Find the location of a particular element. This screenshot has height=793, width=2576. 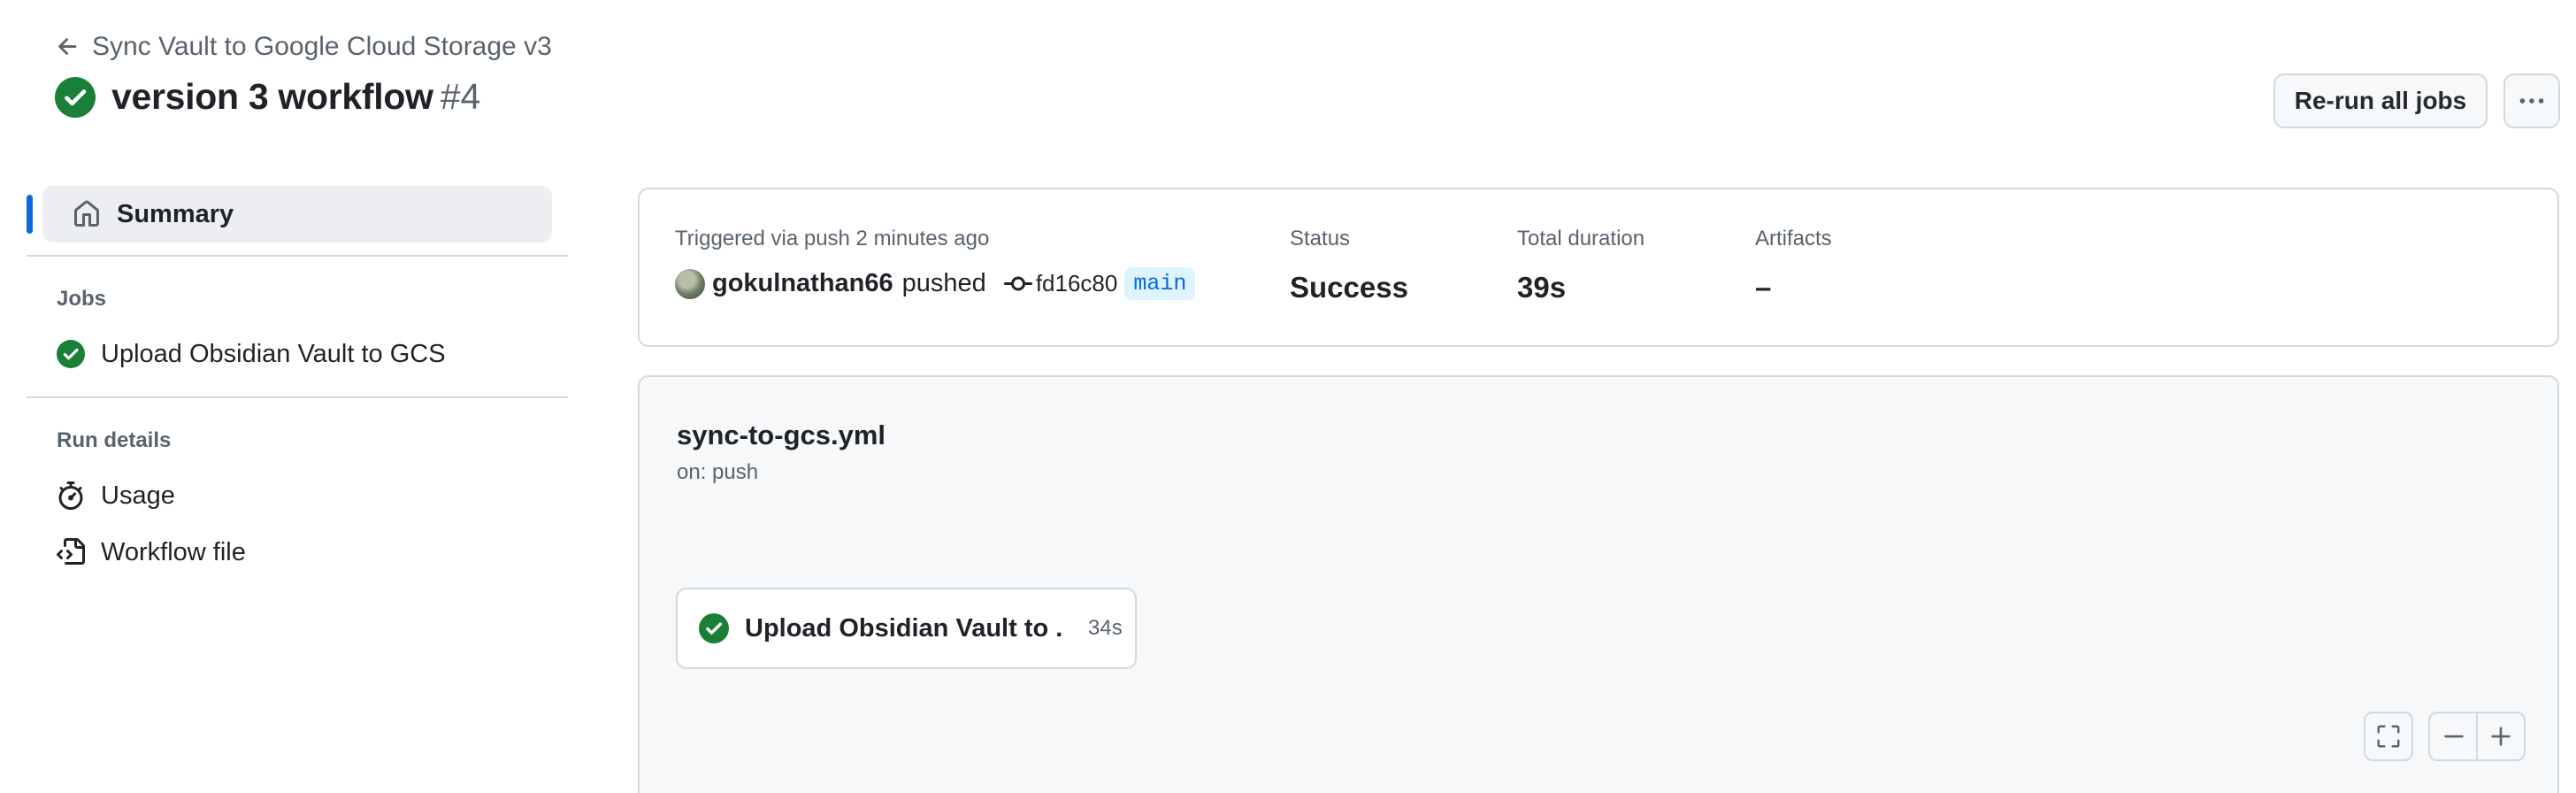

artifacts-value: – is located at coordinates (1763, 288).